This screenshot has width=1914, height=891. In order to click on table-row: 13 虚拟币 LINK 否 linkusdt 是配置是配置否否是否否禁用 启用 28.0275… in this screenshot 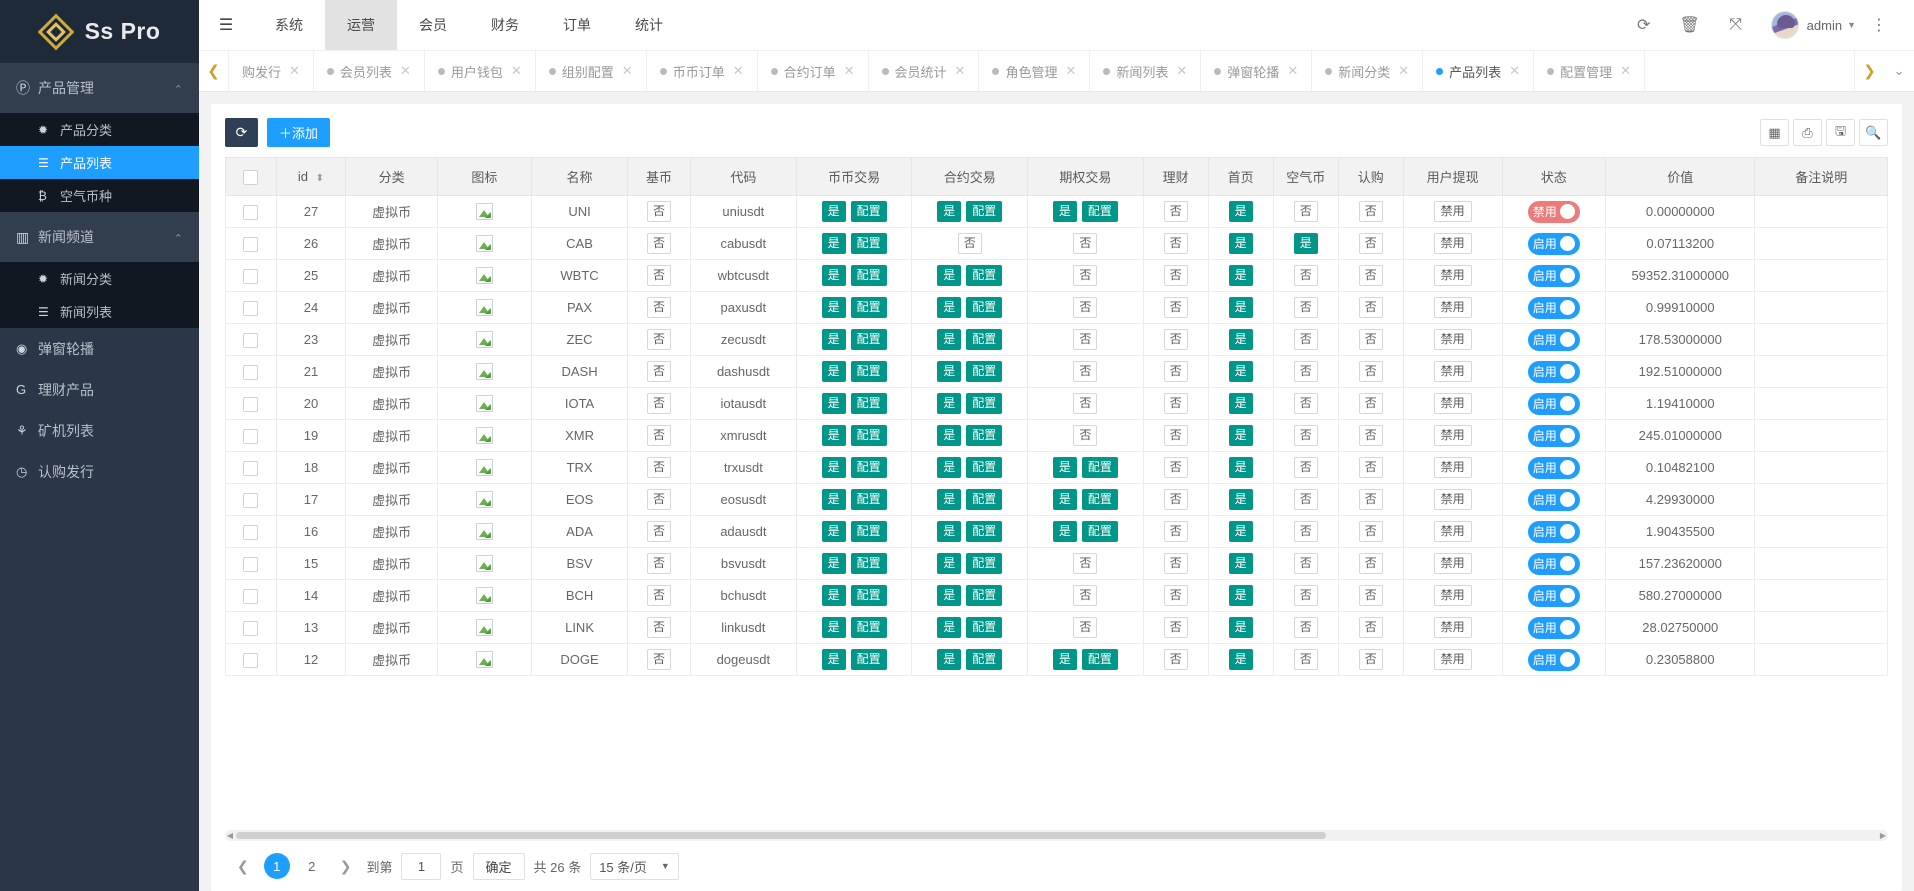, I will do `click(1056, 627)`.